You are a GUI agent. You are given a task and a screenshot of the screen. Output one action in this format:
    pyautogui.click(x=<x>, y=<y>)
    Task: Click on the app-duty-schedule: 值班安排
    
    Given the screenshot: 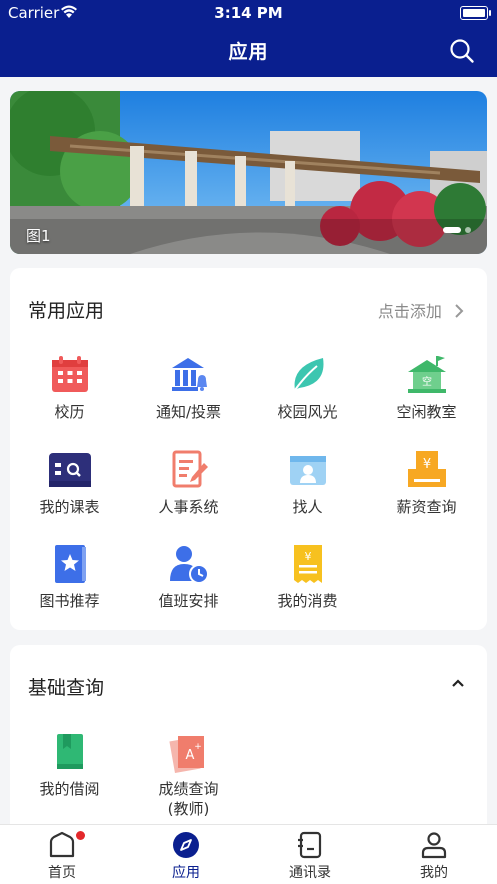 What is the action you would take?
    pyautogui.click(x=188, y=577)
    